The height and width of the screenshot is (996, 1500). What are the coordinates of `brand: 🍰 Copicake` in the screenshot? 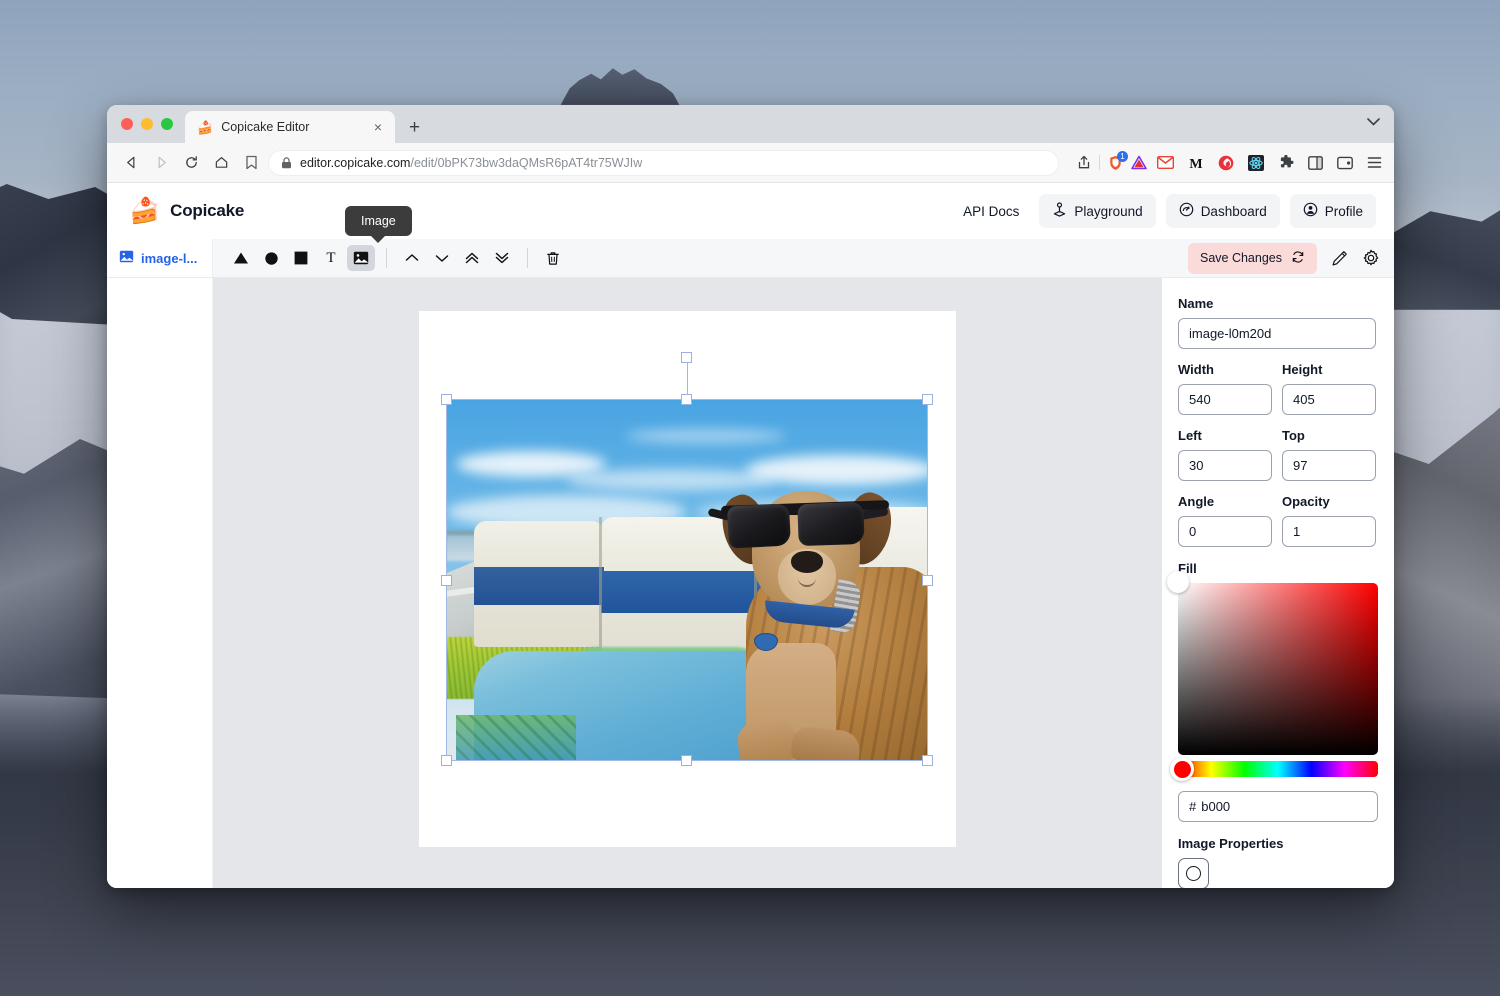 It's located at (187, 210).